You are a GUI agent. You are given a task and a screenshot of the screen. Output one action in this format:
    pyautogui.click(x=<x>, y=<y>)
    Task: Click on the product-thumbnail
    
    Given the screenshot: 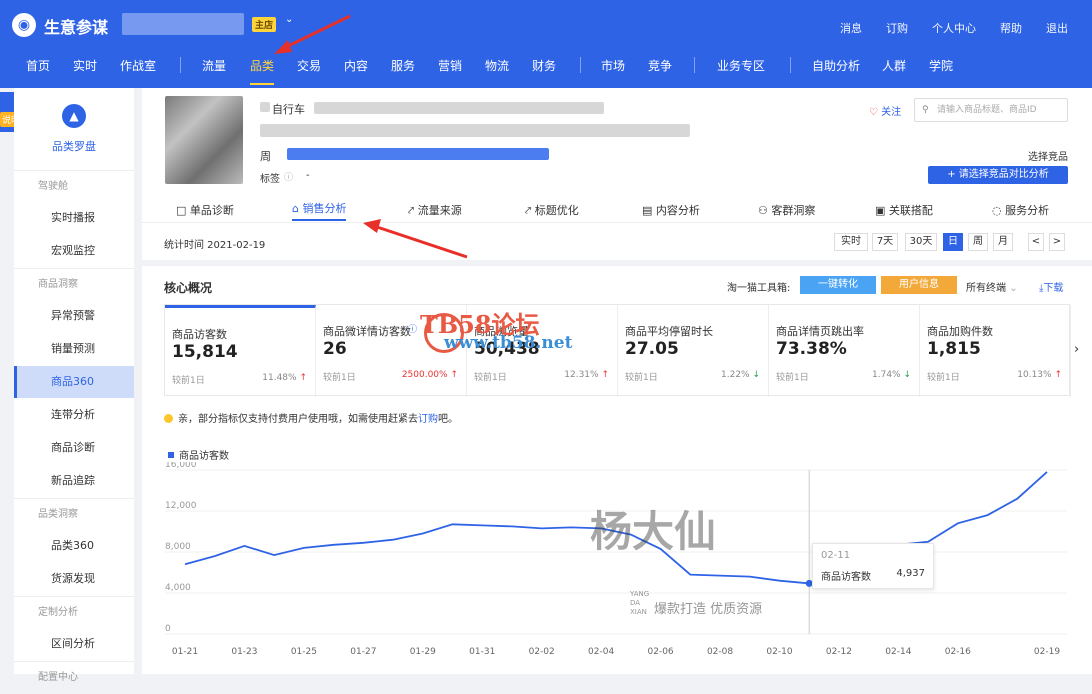 What is the action you would take?
    pyautogui.click(x=204, y=140)
    